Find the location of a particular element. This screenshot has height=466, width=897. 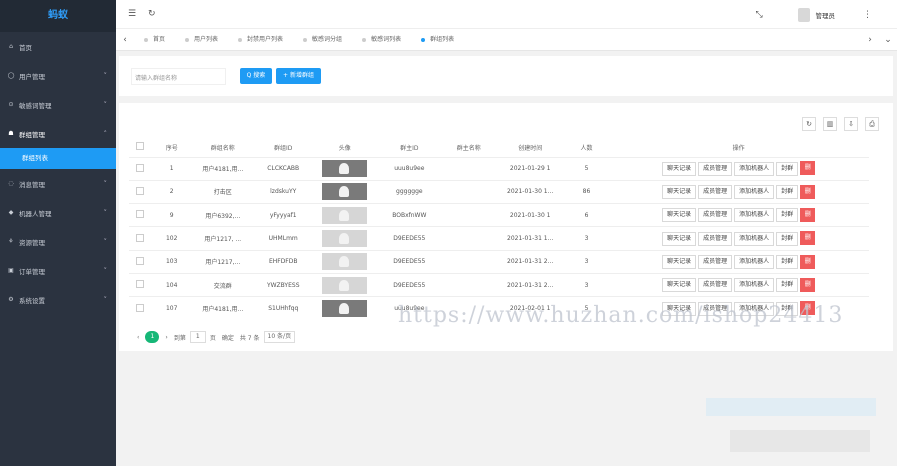

columns-icon: ▥ is located at coordinates (830, 124).